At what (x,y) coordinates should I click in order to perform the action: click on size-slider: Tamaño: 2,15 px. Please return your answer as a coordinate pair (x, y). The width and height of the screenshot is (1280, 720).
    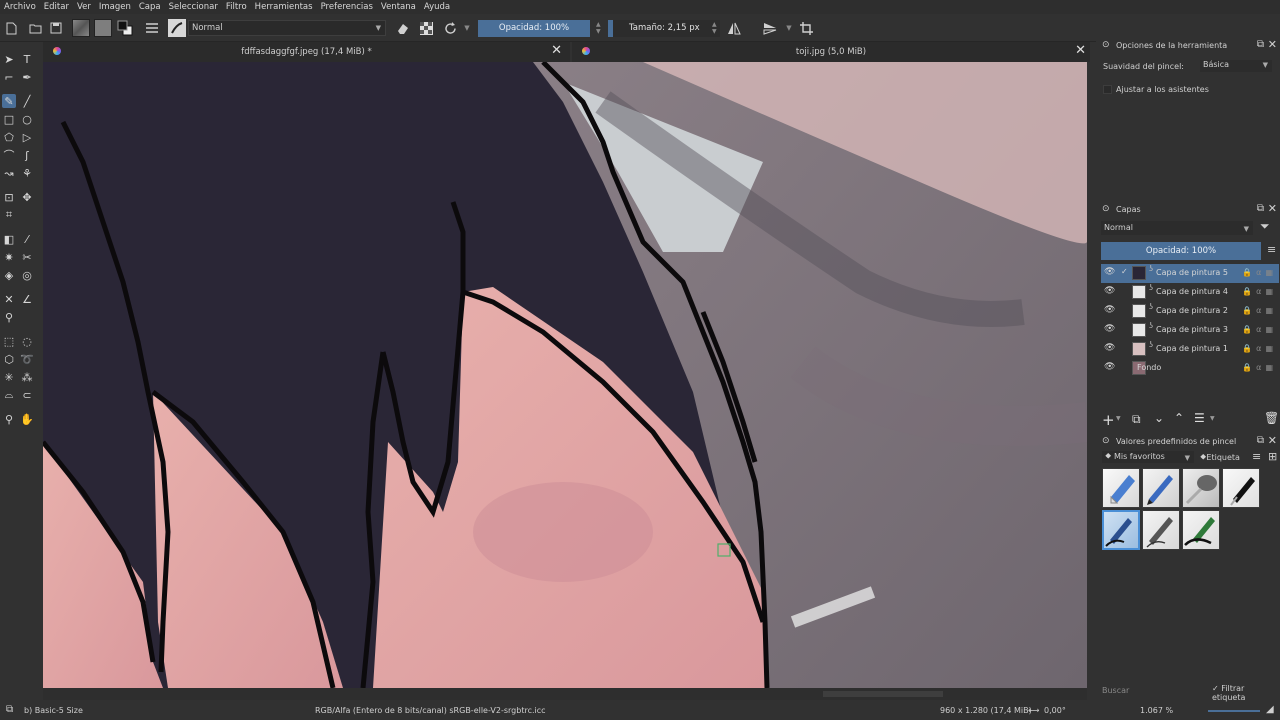
    Looking at the image, I should click on (664, 28).